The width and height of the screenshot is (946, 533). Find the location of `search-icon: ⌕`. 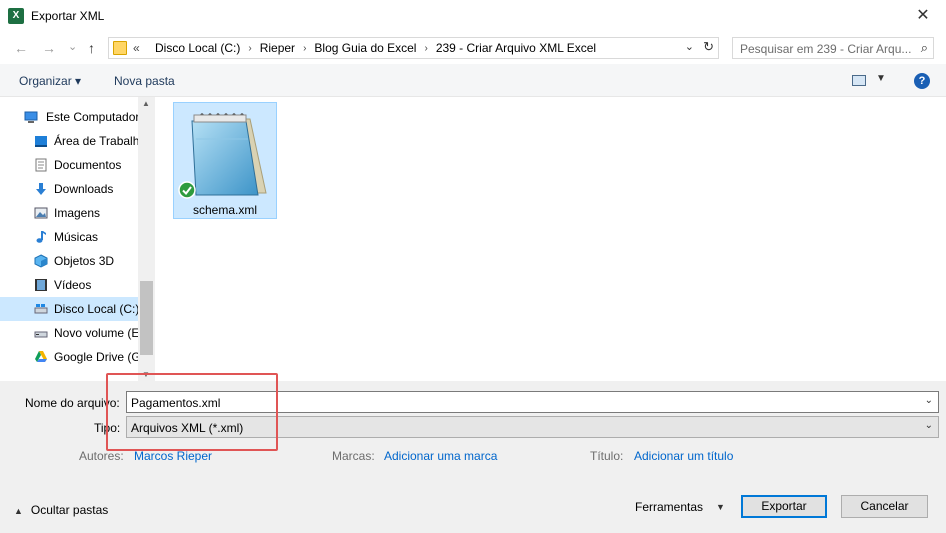

search-icon: ⌕ is located at coordinates (924, 48).